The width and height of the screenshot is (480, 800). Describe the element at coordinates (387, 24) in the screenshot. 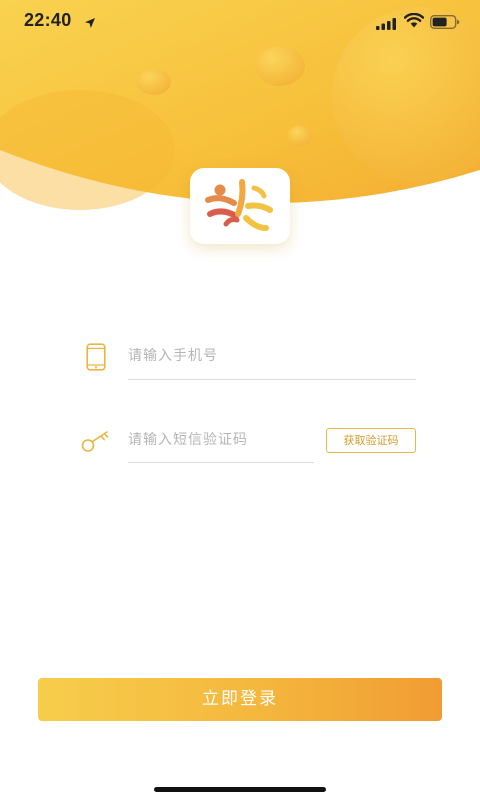

I see `signal-icon` at that location.